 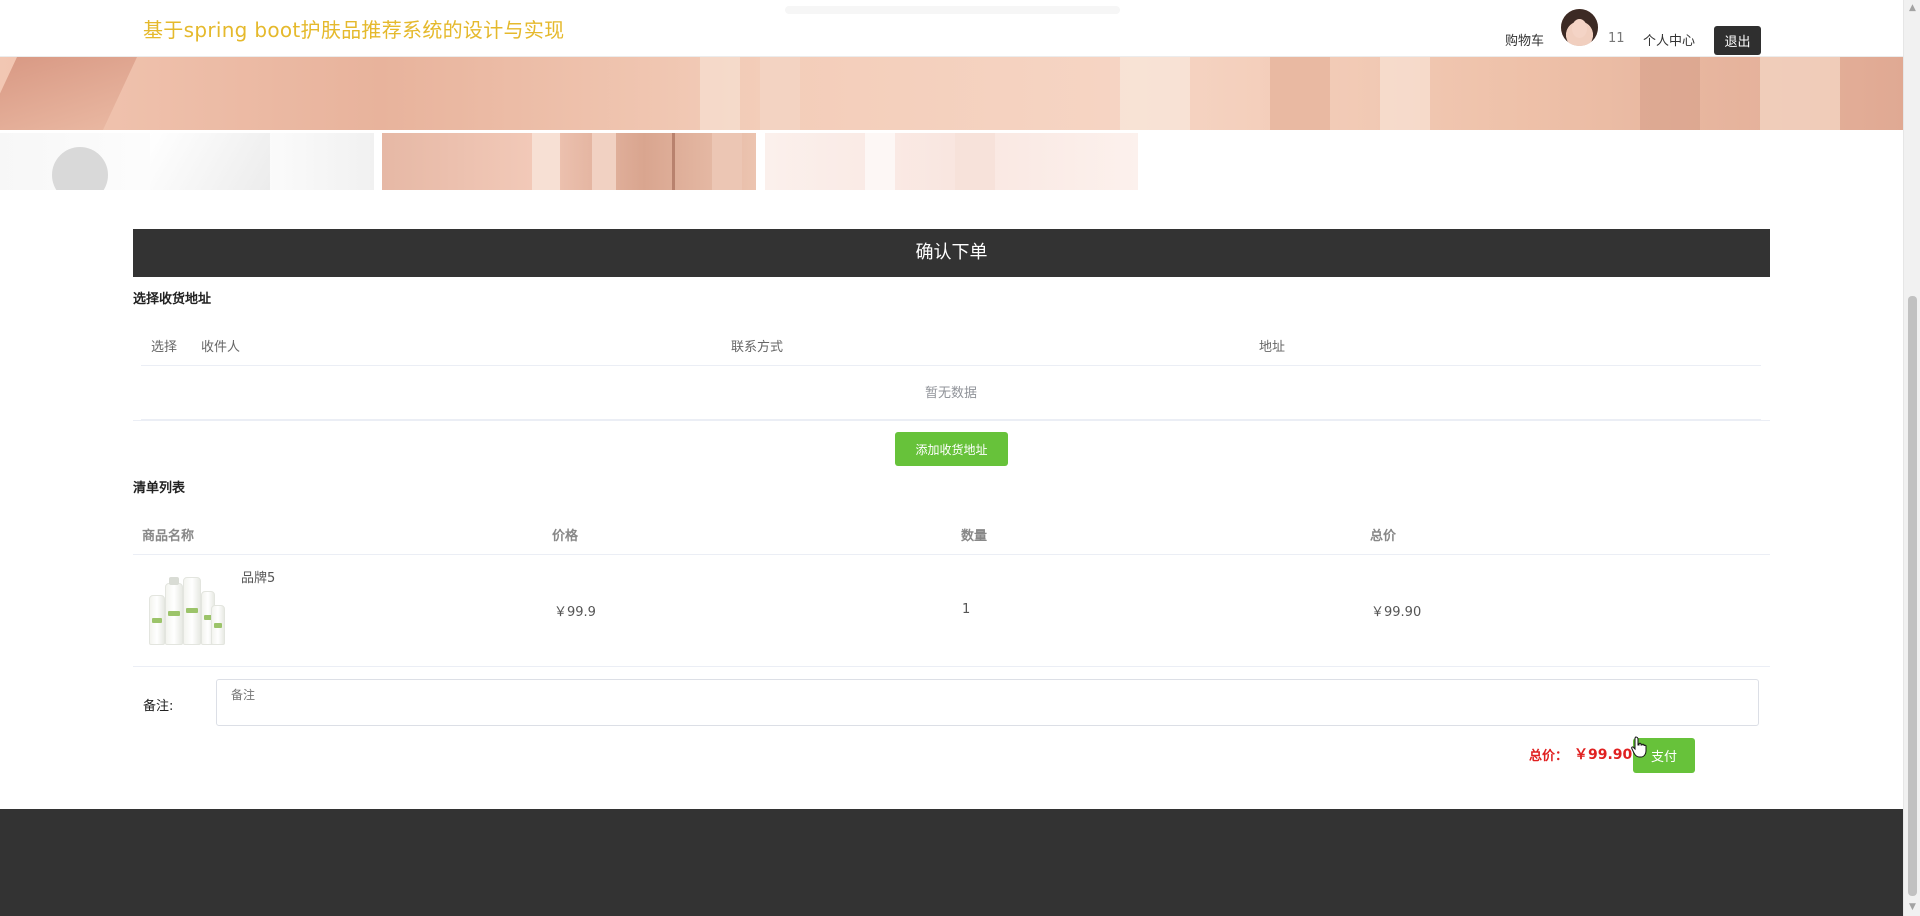 I want to click on logout-button: 退出, so click(x=1737, y=40).